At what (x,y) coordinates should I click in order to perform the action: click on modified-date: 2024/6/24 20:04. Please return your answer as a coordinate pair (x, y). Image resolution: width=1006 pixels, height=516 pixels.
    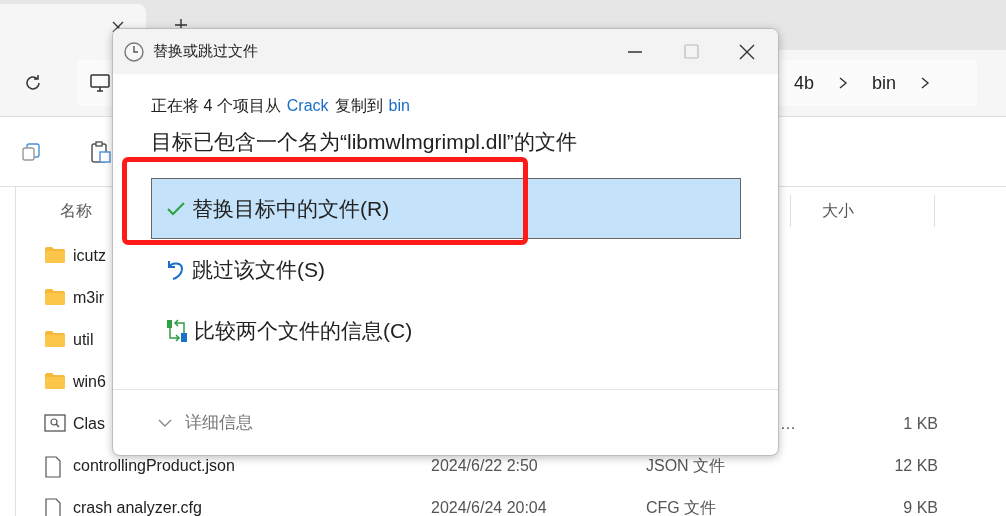
    Looking at the image, I should click on (489, 507).